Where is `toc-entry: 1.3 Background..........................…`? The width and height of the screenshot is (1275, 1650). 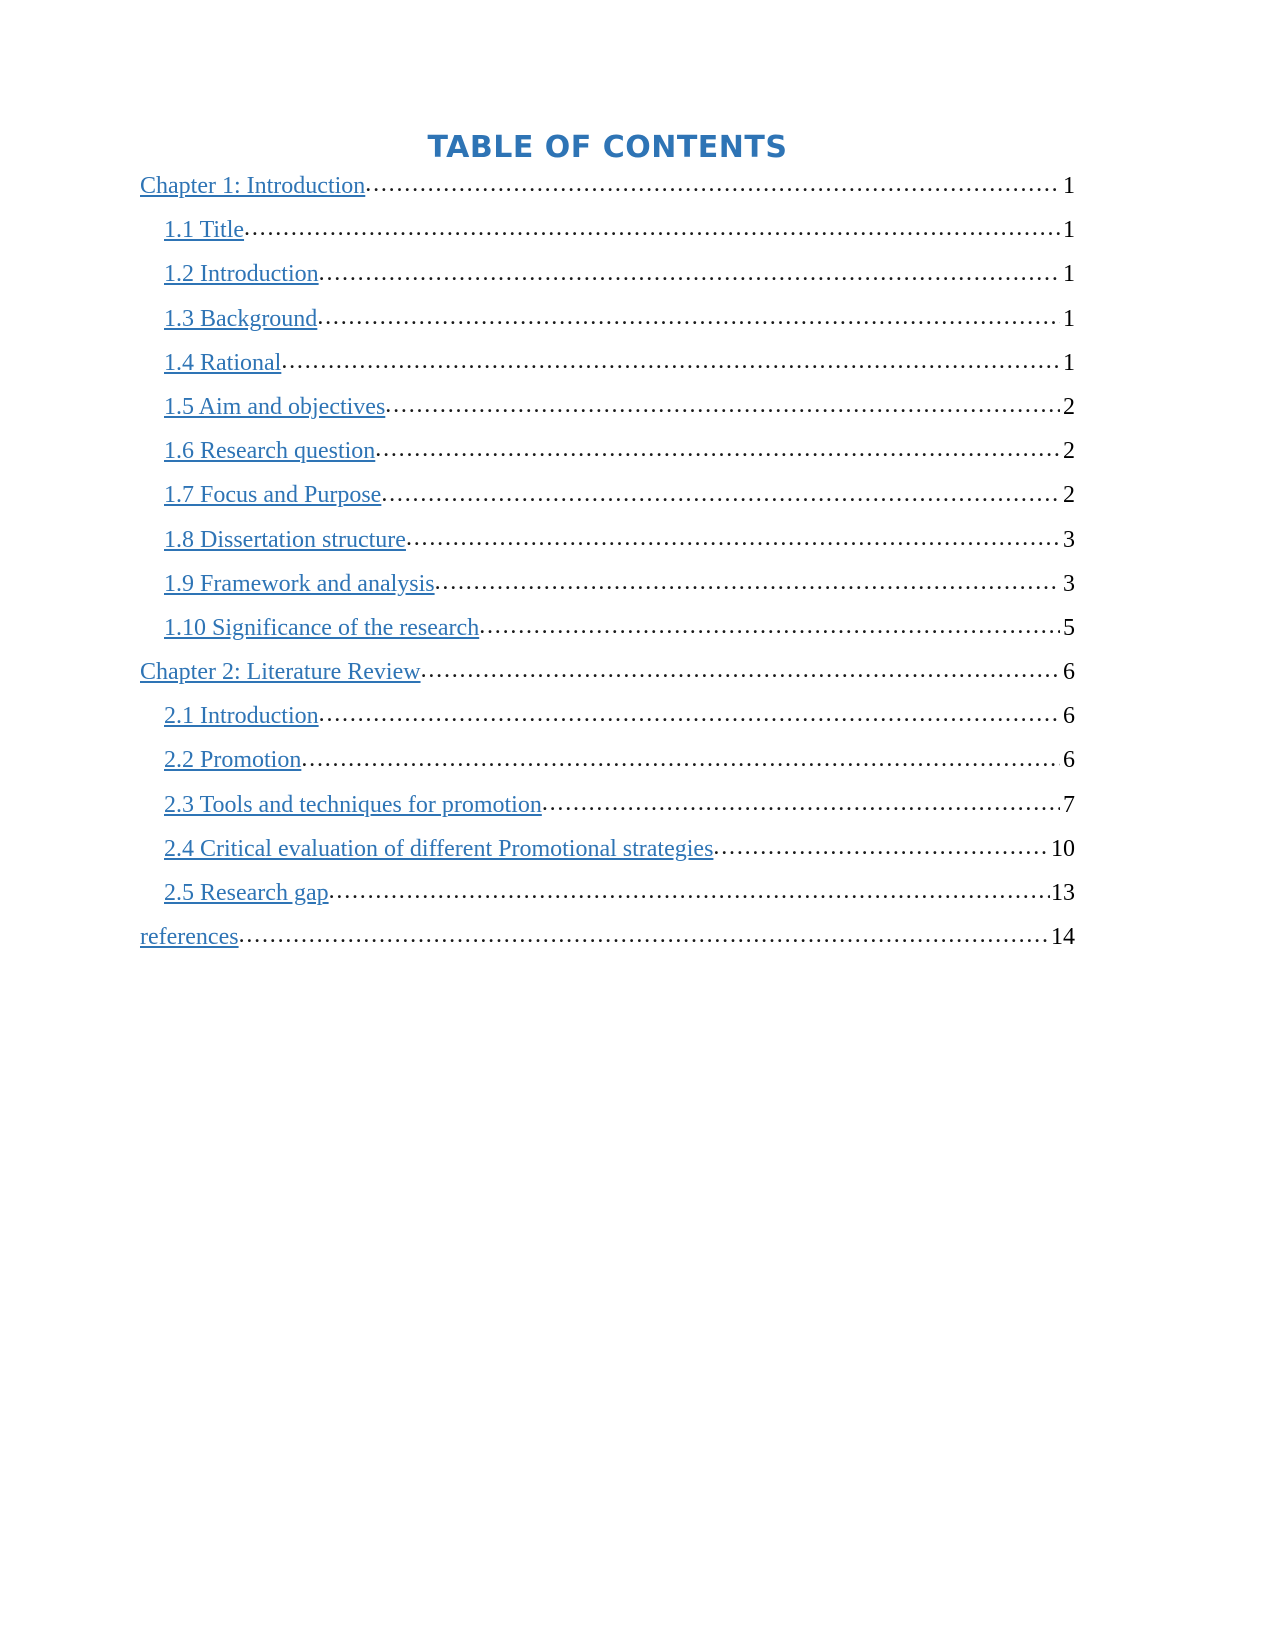 toc-entry: 1.3 Background..........................… is located at coordinates (607, 318).